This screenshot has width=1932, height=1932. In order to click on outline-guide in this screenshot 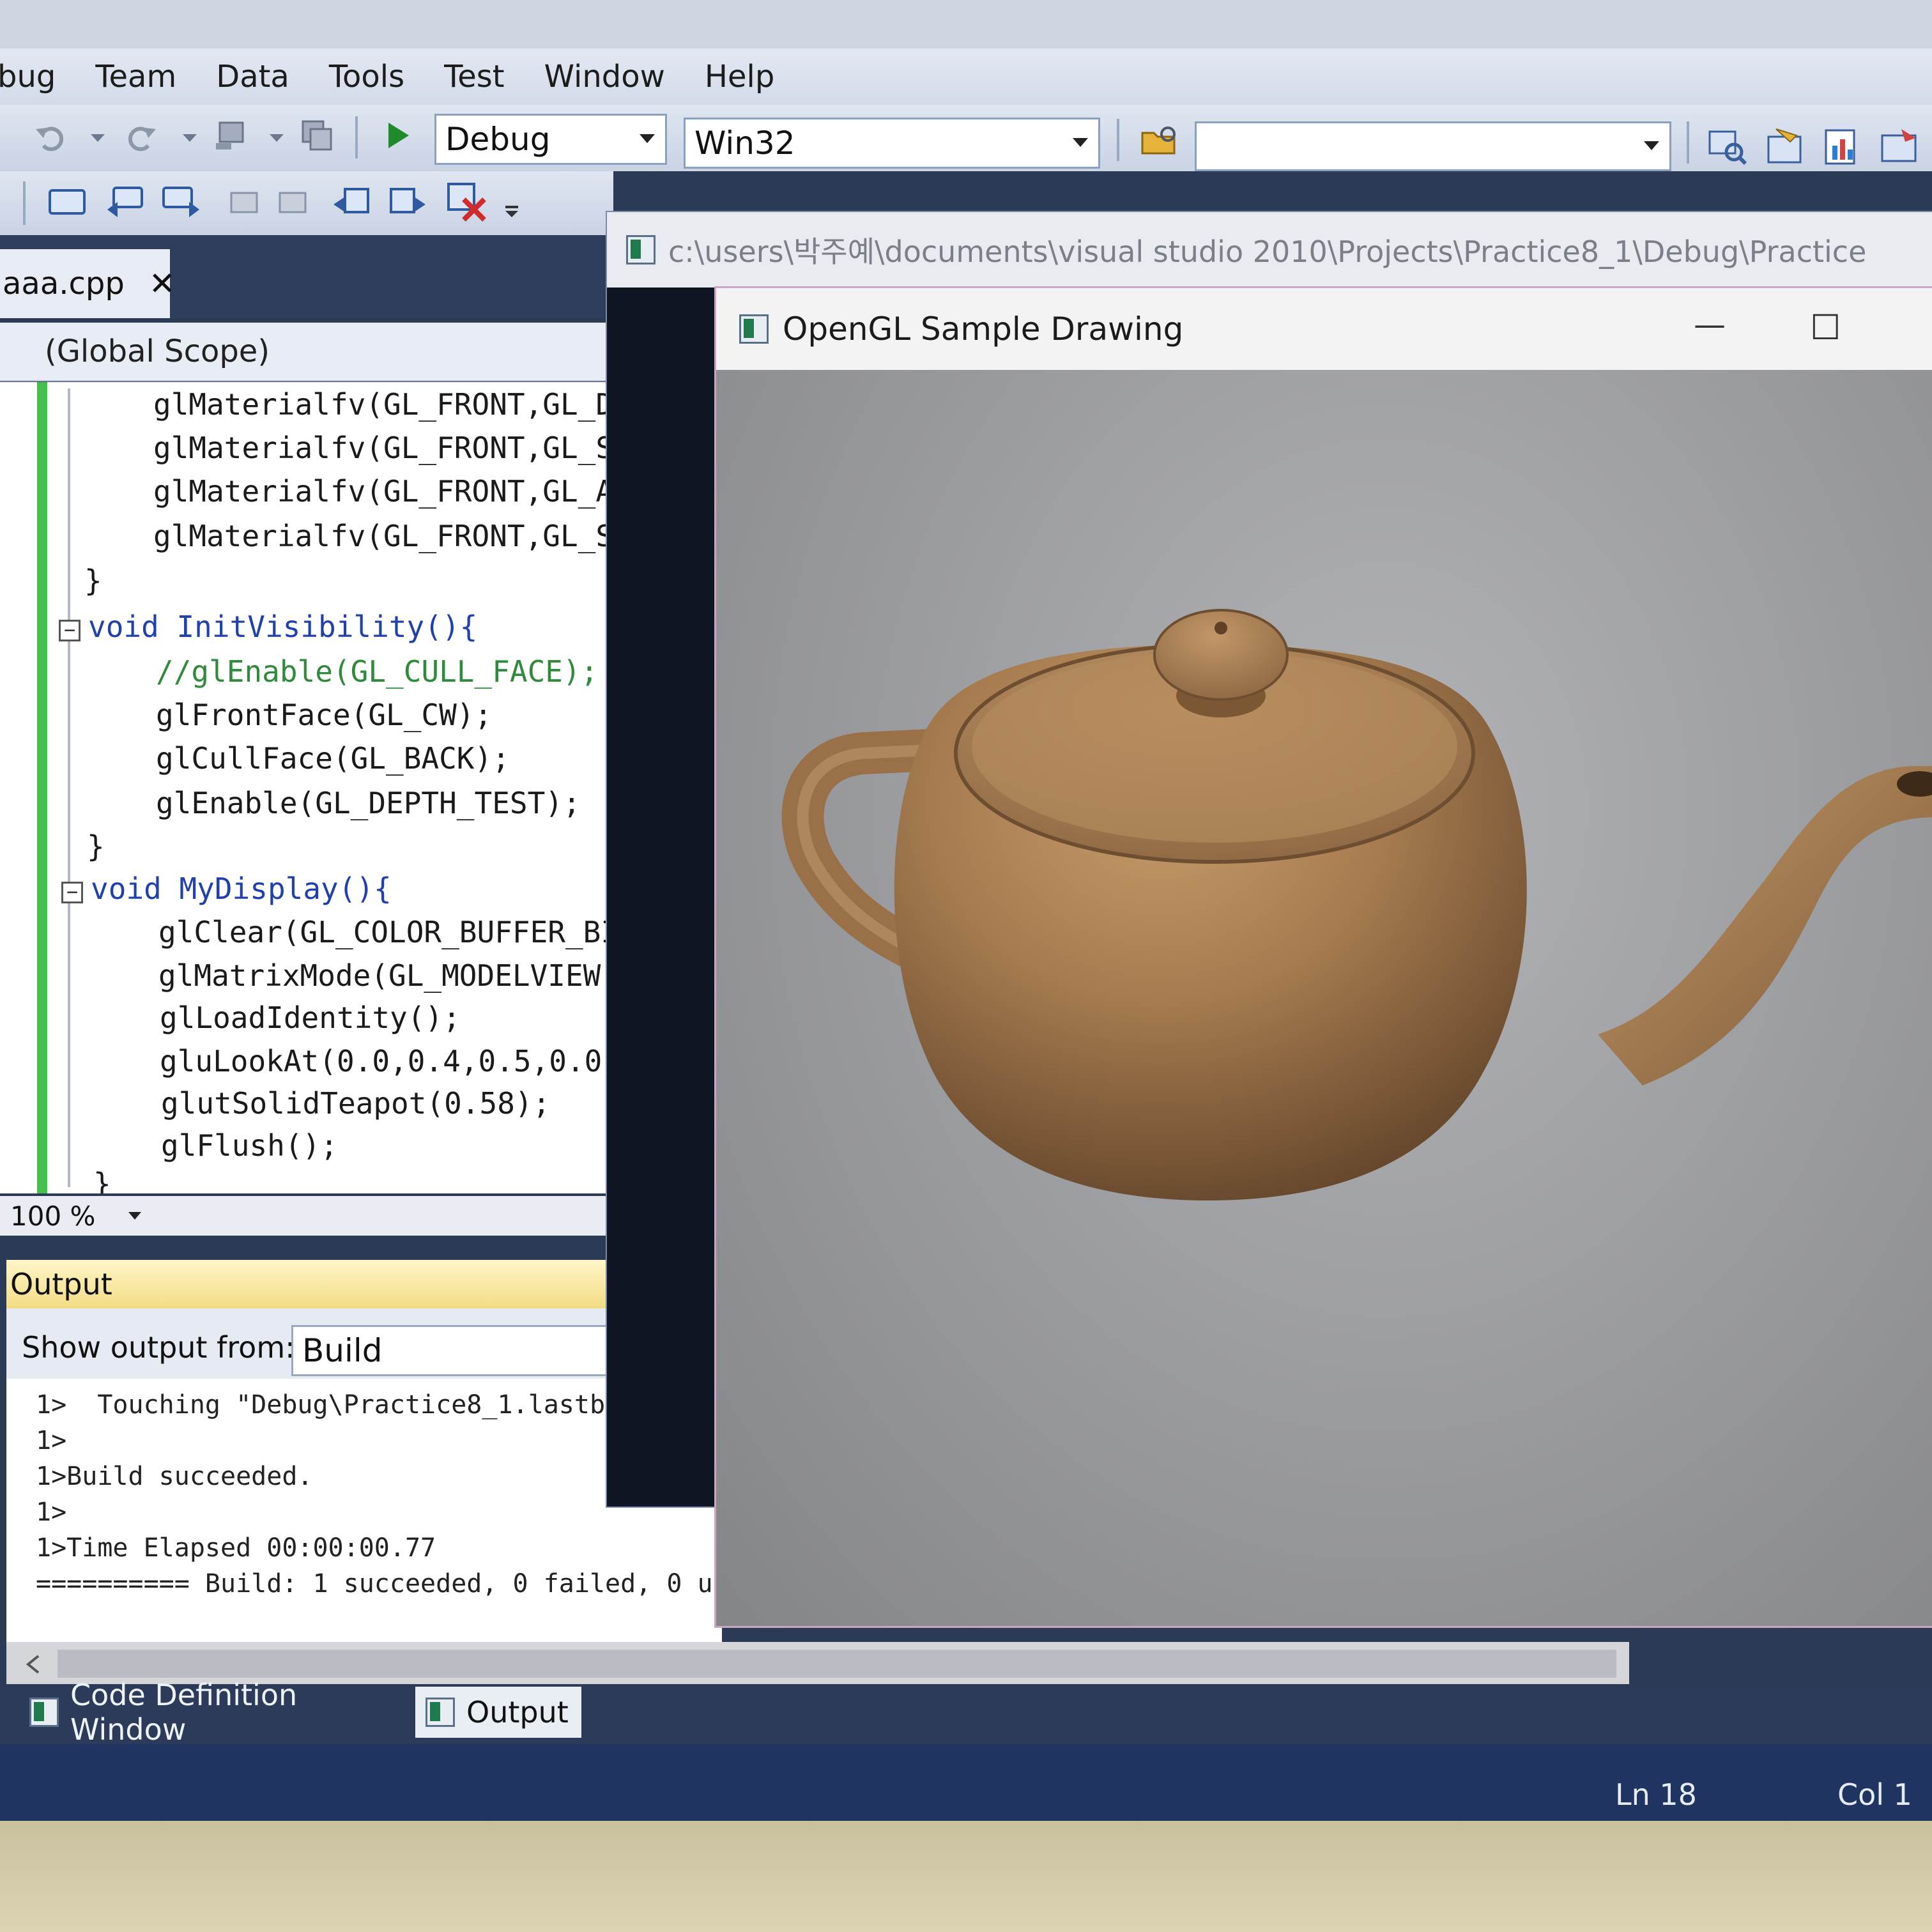, I will do `click(69, 787)`.